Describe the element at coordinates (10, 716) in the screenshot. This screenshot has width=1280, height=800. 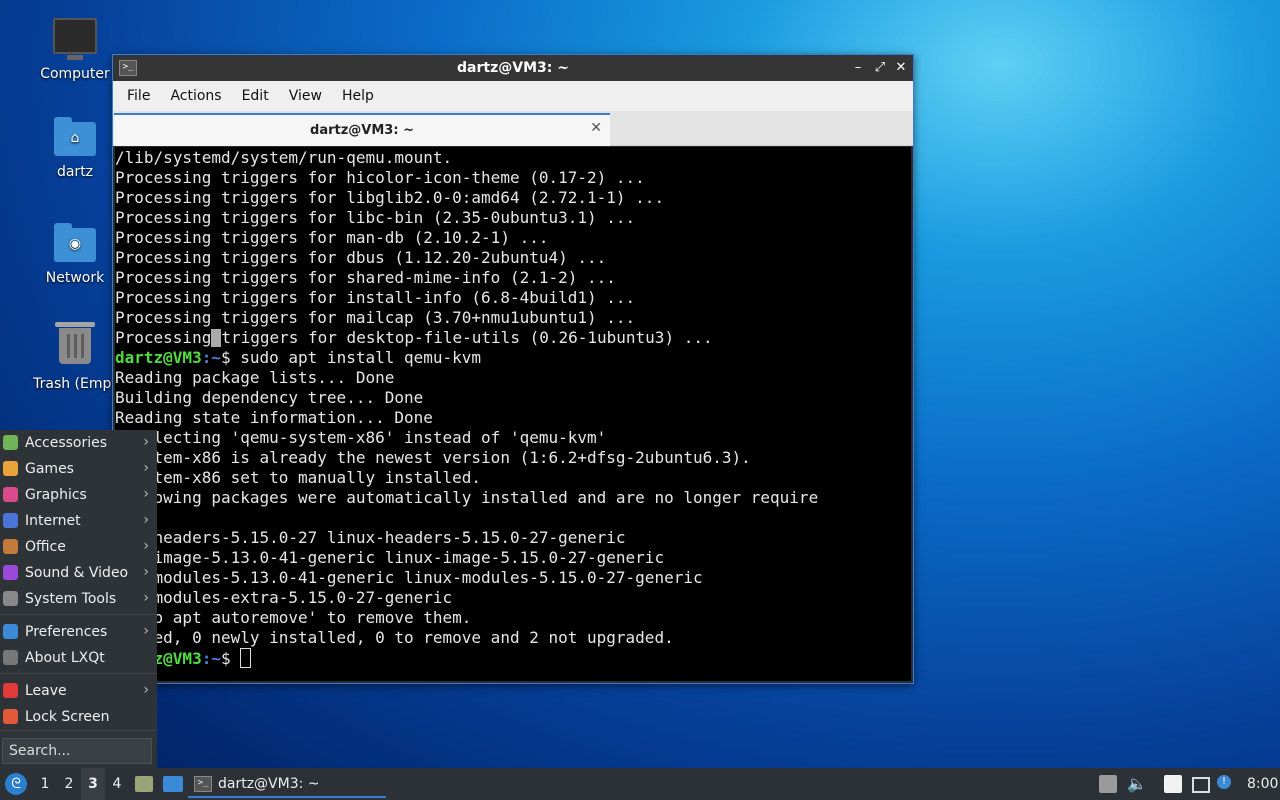
I see `lock-icon` at that location.